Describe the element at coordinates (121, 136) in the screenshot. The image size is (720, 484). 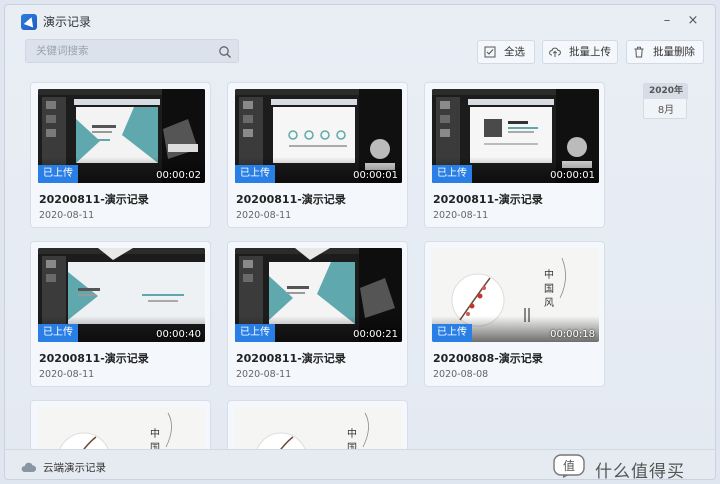
I see `record-thumbnail: 已上传 00:00:02` at that location.